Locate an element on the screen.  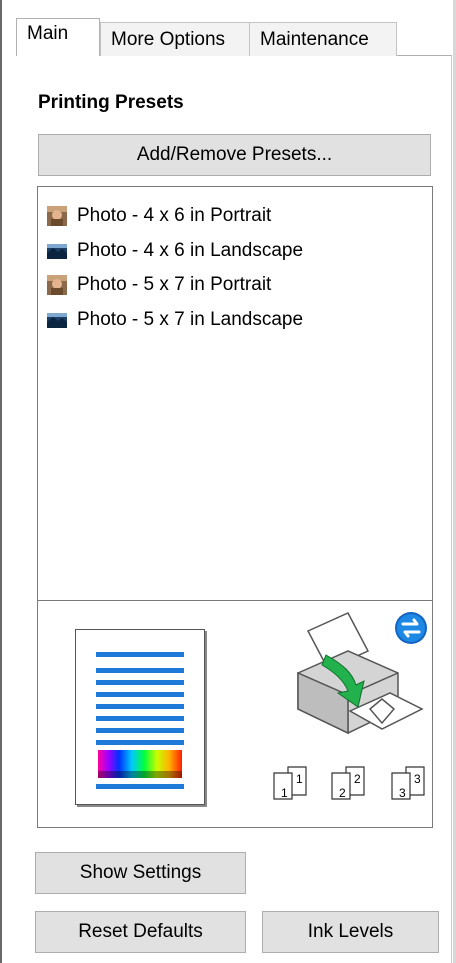
blue-sync-icon is located at coordinates (411, 628).